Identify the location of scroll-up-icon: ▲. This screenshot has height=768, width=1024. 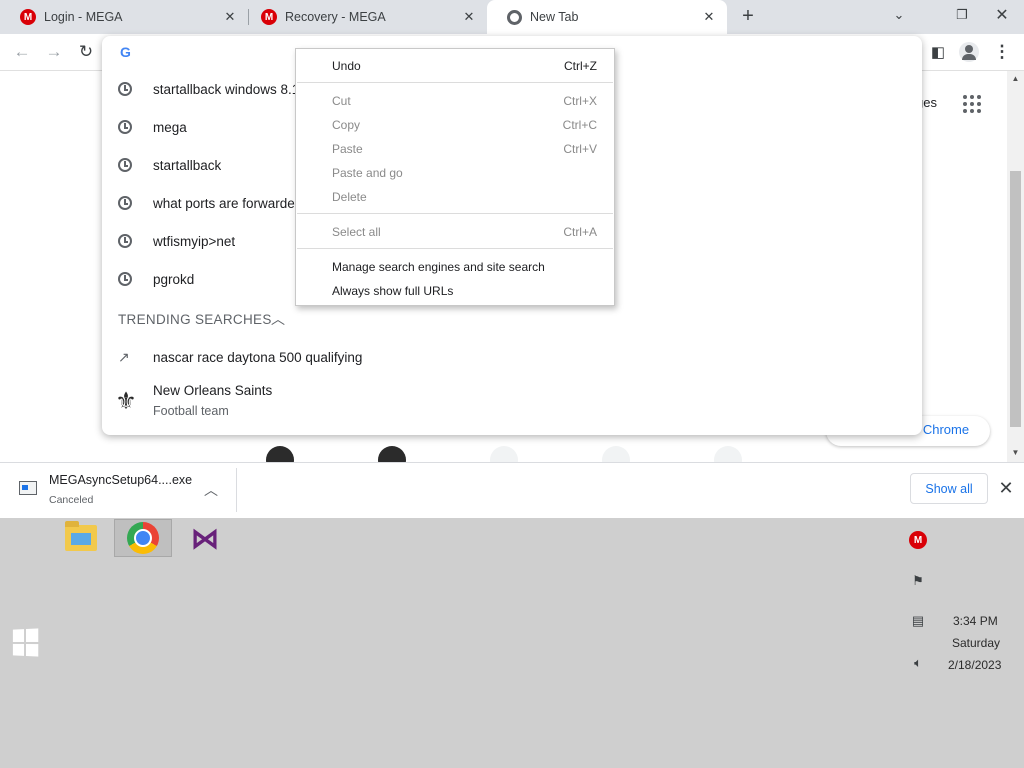
(1015, 78).